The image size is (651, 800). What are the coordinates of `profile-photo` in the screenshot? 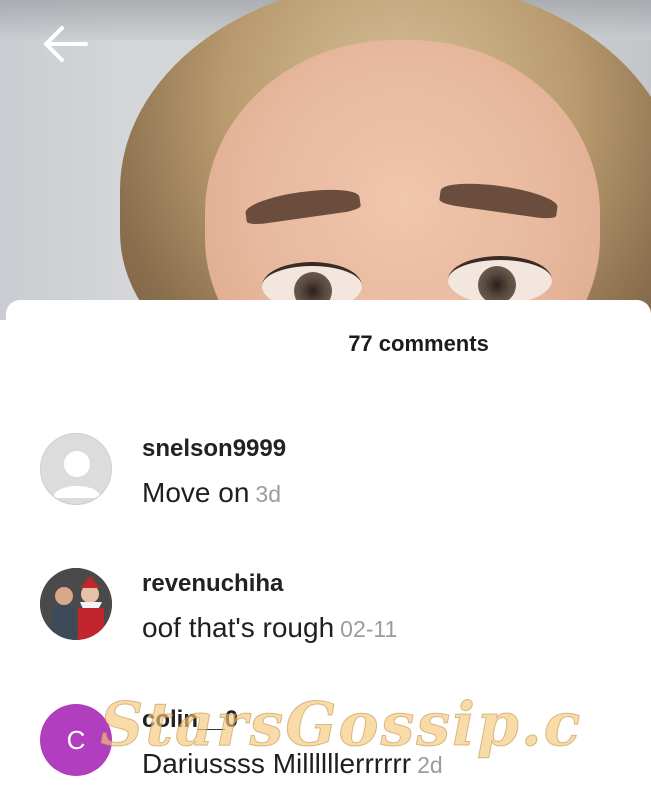 It's located at (76, 604).